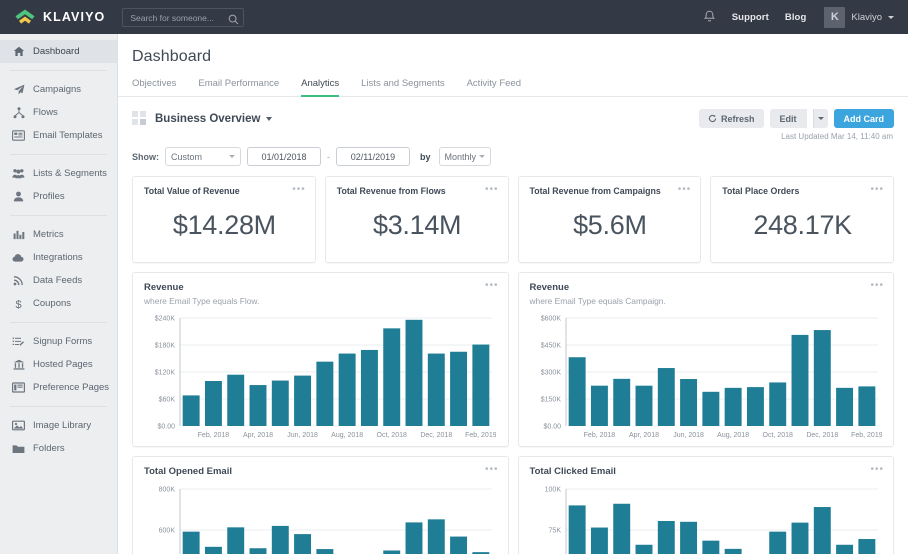 The image size is (908, 554). I want to click on start-date-input: 01/01/2018, so click(284, 156).